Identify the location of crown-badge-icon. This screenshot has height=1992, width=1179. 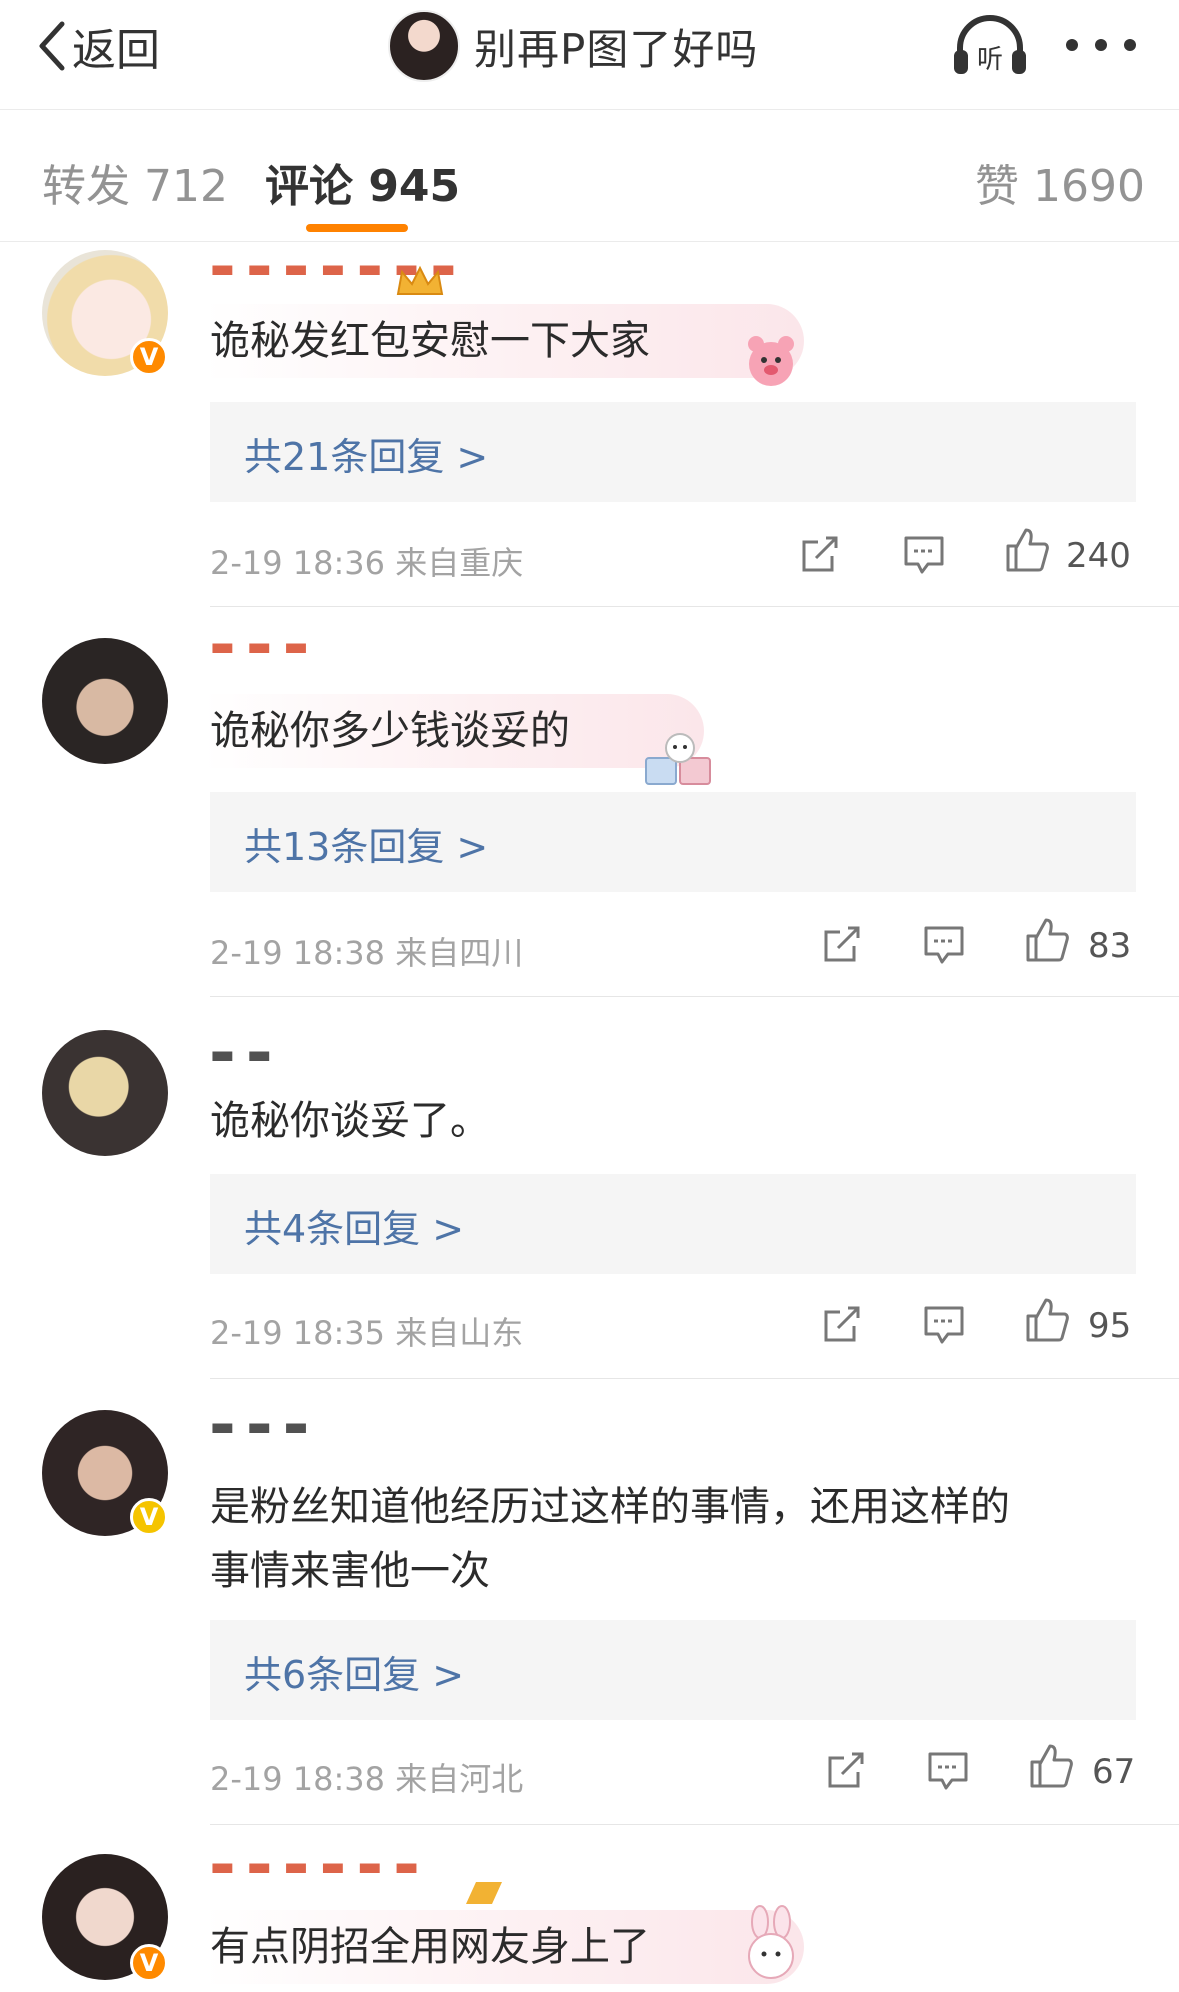
(420, 280).